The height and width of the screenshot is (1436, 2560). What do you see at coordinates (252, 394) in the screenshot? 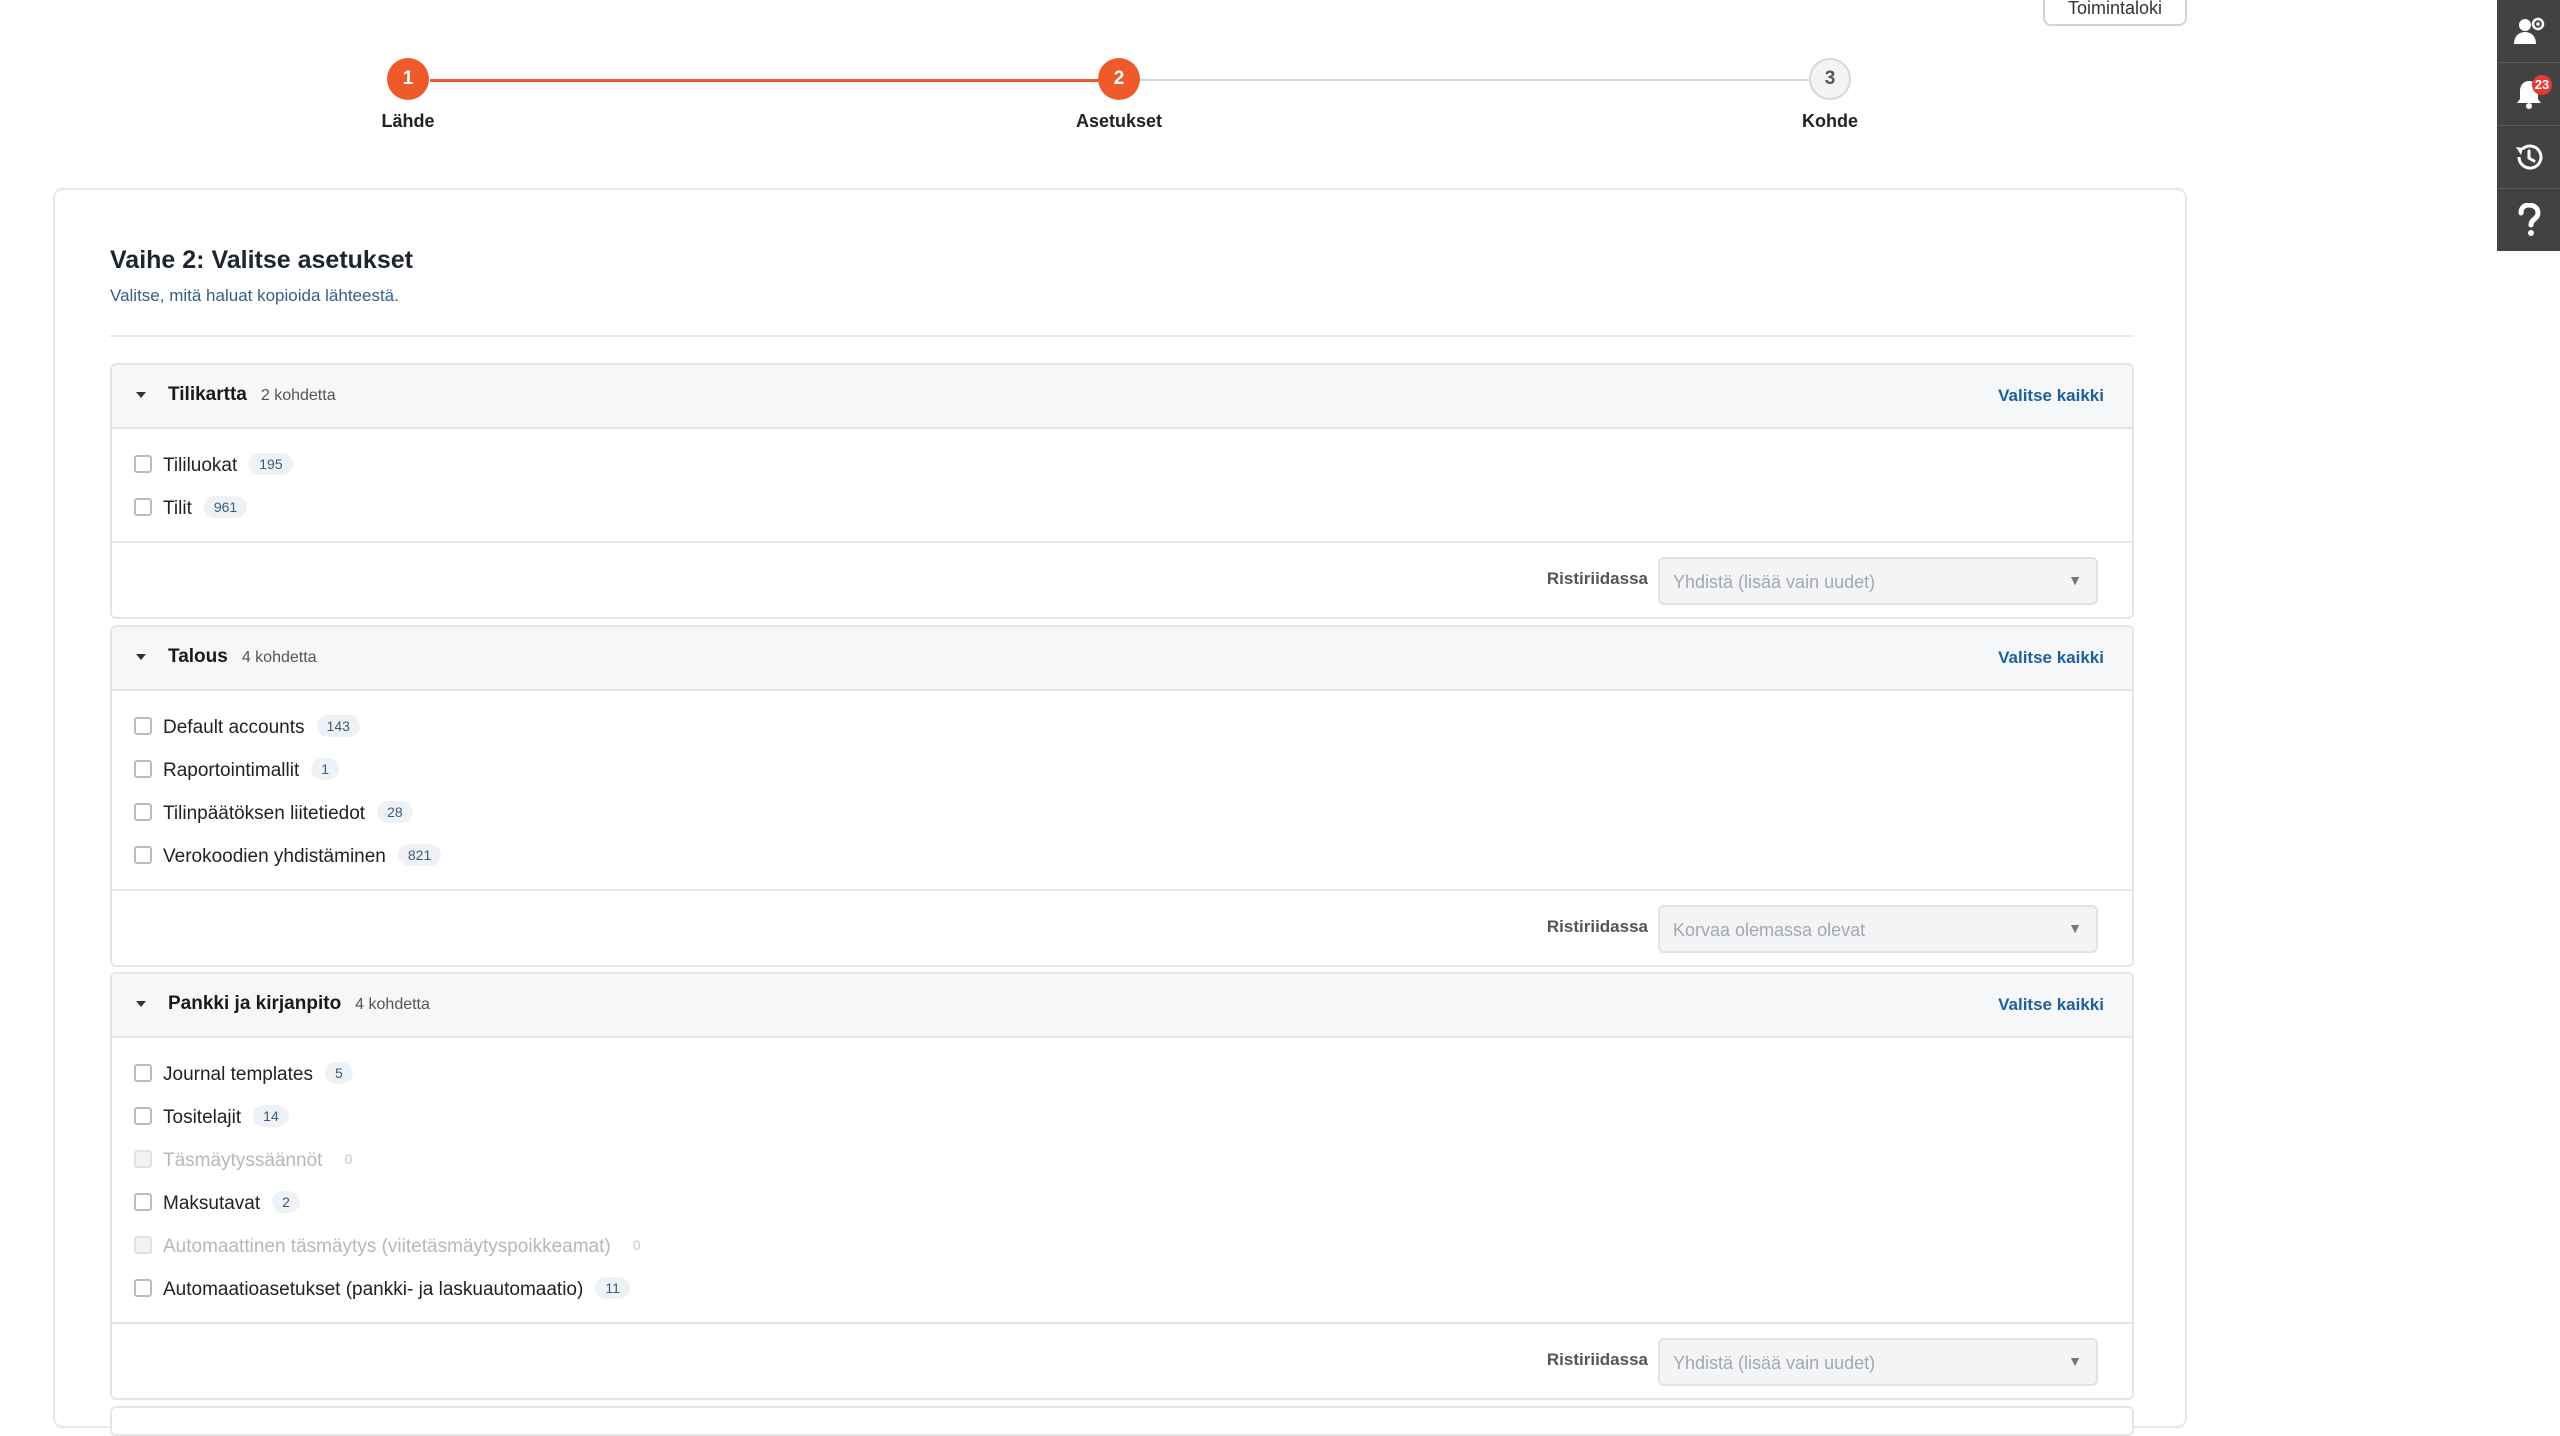
I see `section-title: Tilikartta 2 kohdetta` at bounding box center [252, 394].